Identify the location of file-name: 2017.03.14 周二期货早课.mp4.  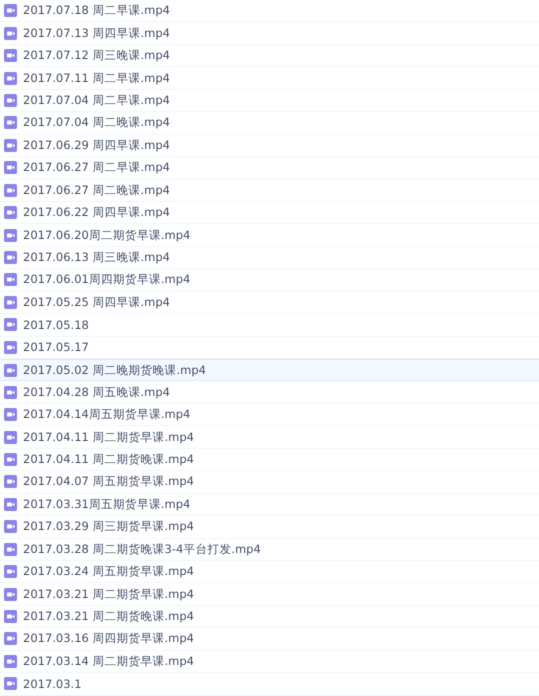
(108, 661).